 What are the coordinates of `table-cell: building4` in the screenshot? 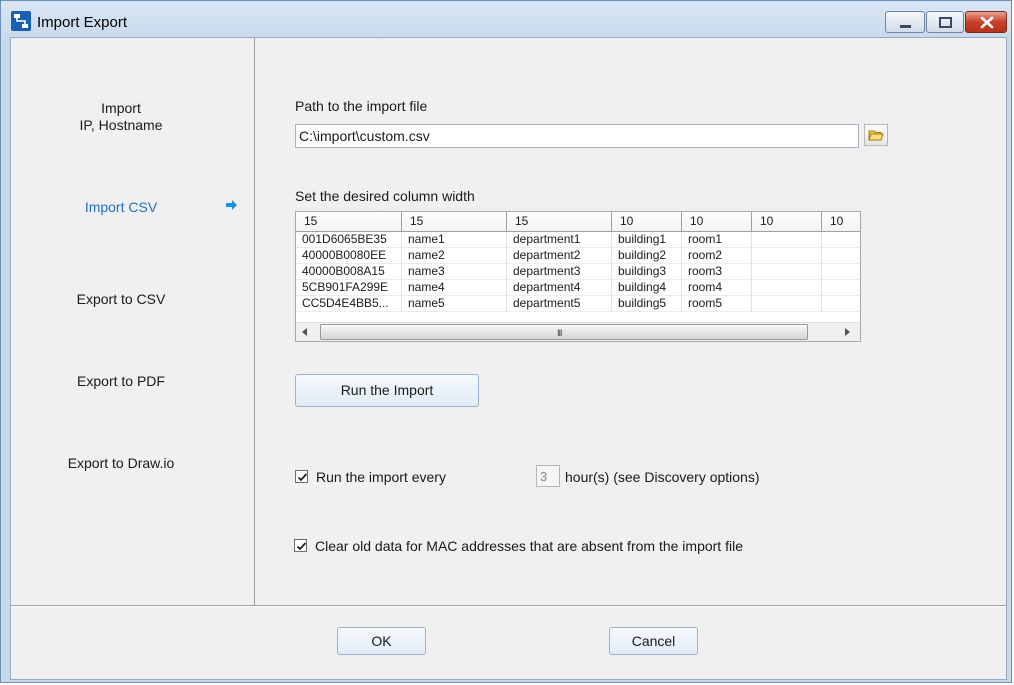 It's located at (647, 288).